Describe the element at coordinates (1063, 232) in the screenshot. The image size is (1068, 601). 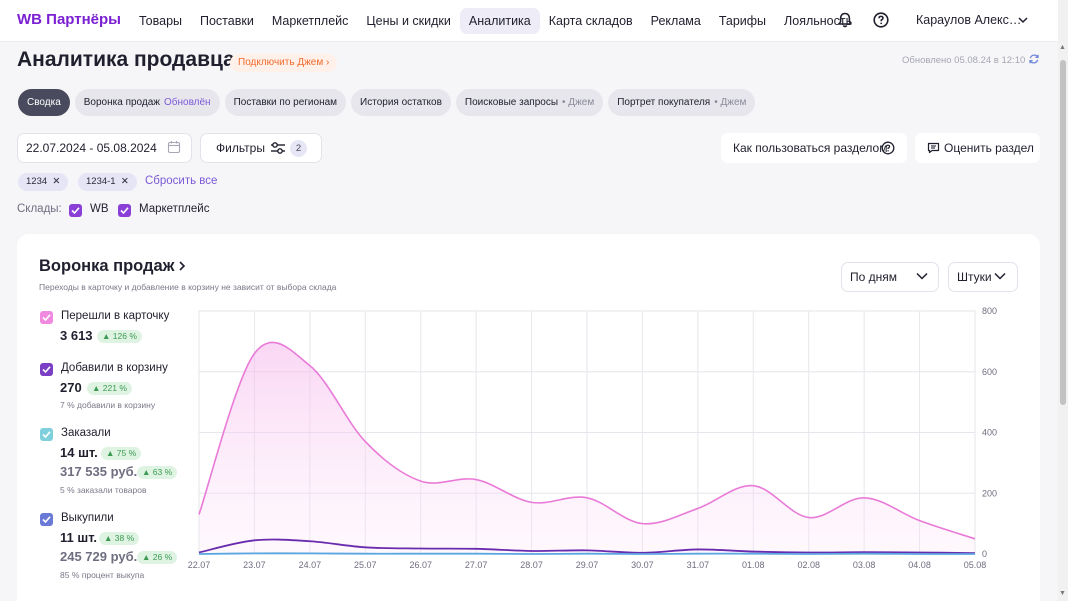
I see `scrollbar-thumb` at that location.